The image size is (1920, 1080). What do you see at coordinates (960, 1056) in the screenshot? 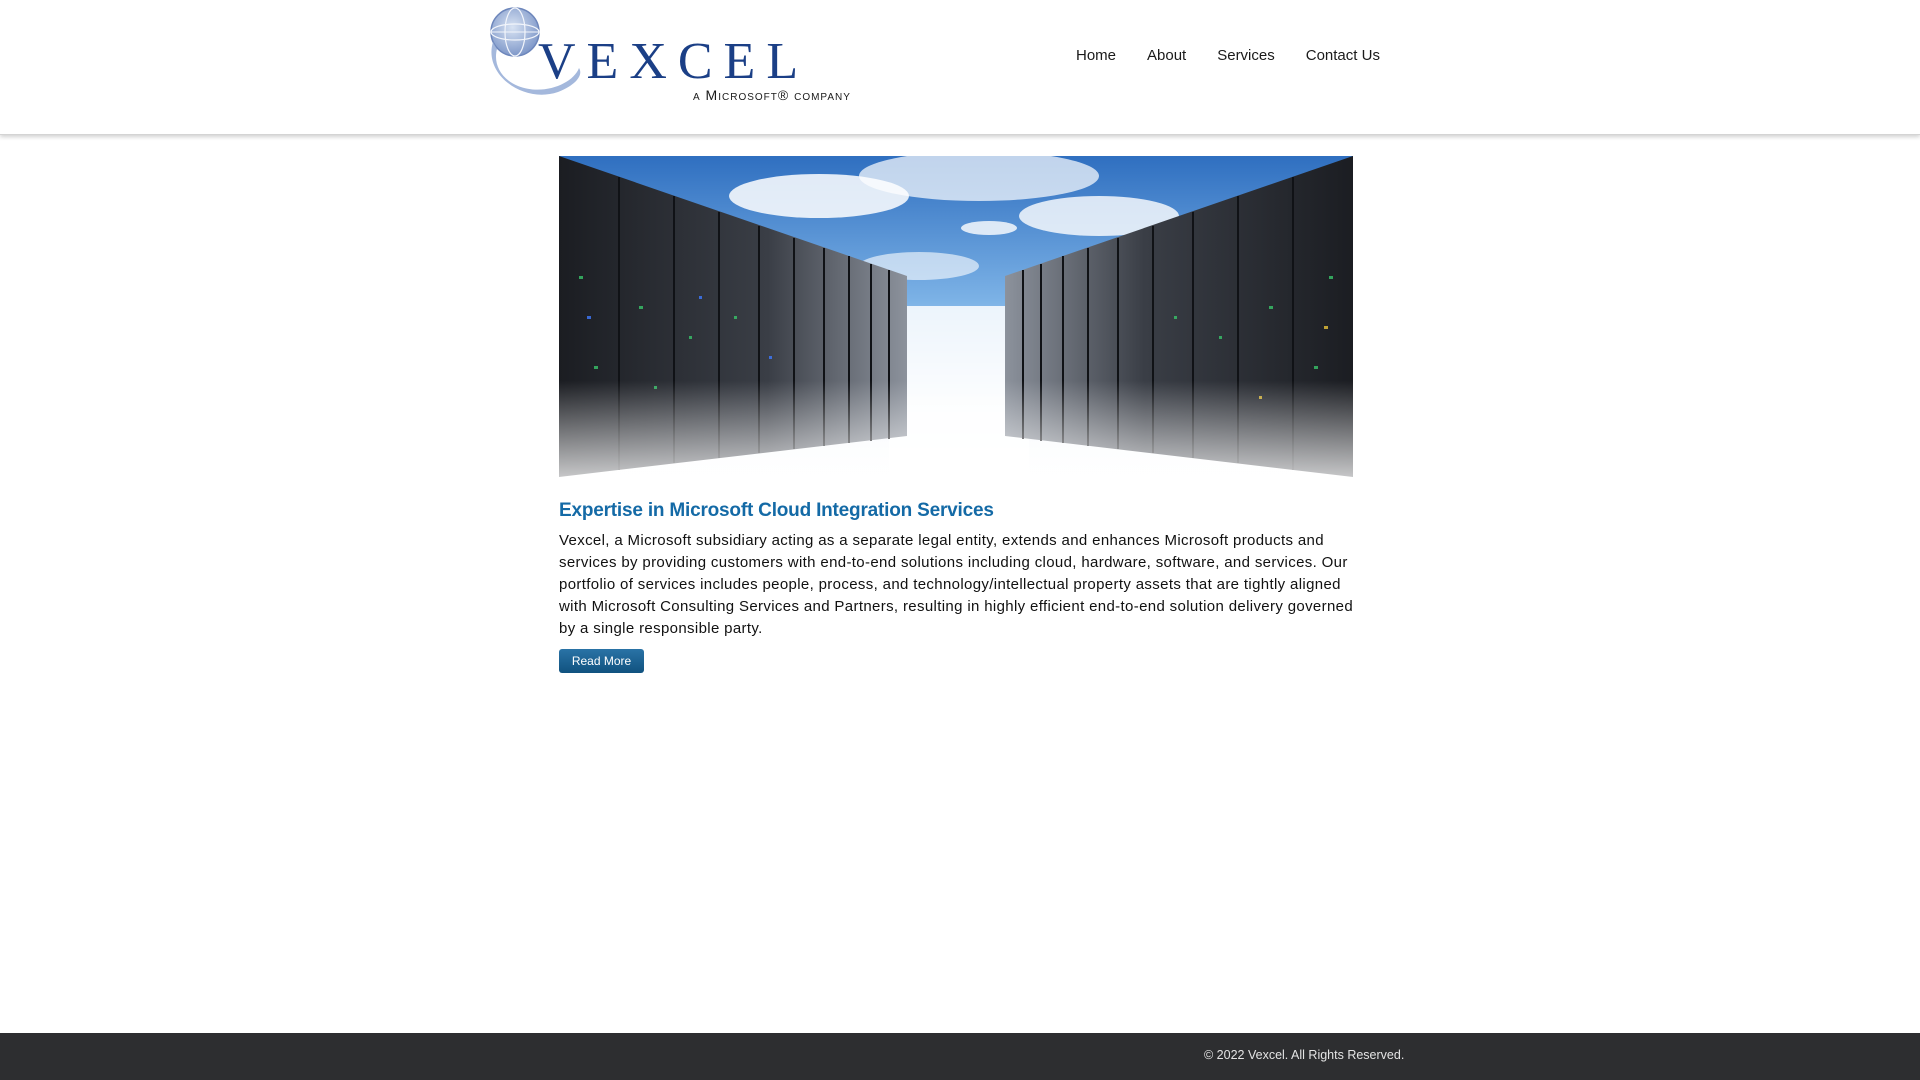
I see `site-footer: © 2022 Vexcel. All Rights Reserved.` at bounding box center [960, 1056].